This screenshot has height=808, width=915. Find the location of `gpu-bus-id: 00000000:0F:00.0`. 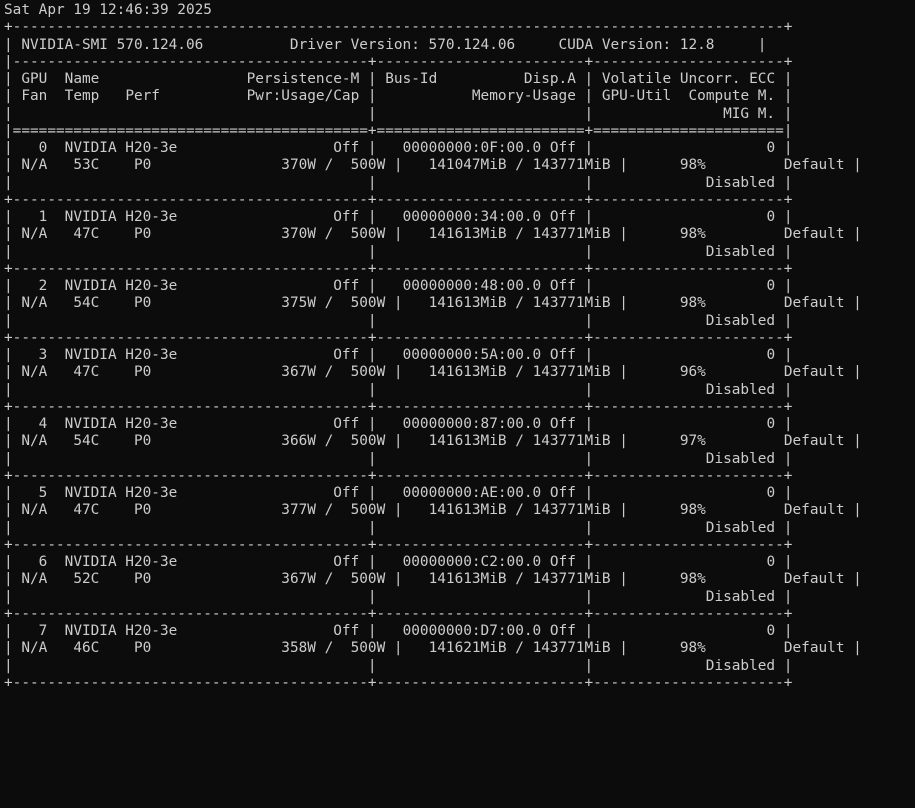

gpu-bus-id: 00000000:0F:00.0 is located at coordinates (472, 148).